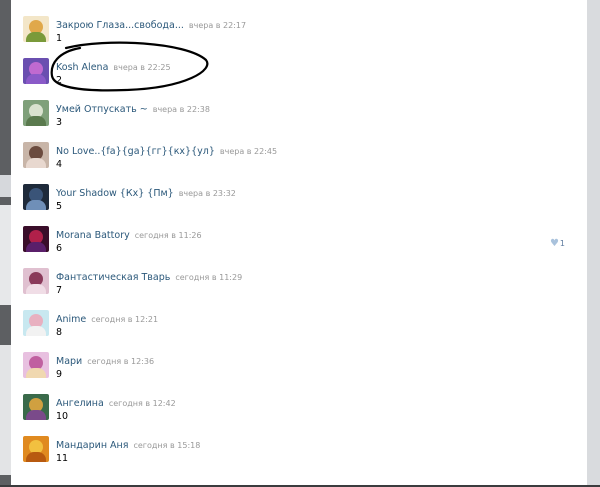 This screenshot has height=487, width=600. What do you see at coordinates (168, 235) in the screenshot?
I see `comment-timestamp: сегодня в 11:26` at bounding box center [168, 235].